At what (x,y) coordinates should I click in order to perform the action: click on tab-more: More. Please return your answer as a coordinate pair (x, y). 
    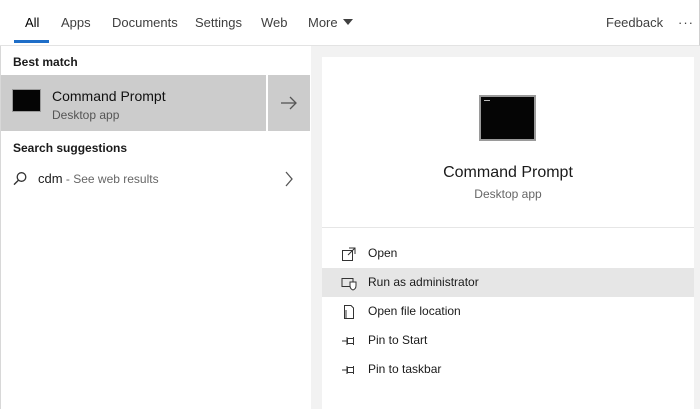
    Looking at the image, I should click on (330, 23).